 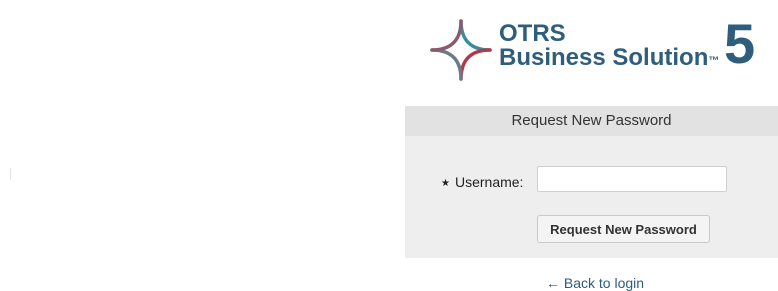 I want to click on logo-line2: Business Solution, so click(x=604, y=57).